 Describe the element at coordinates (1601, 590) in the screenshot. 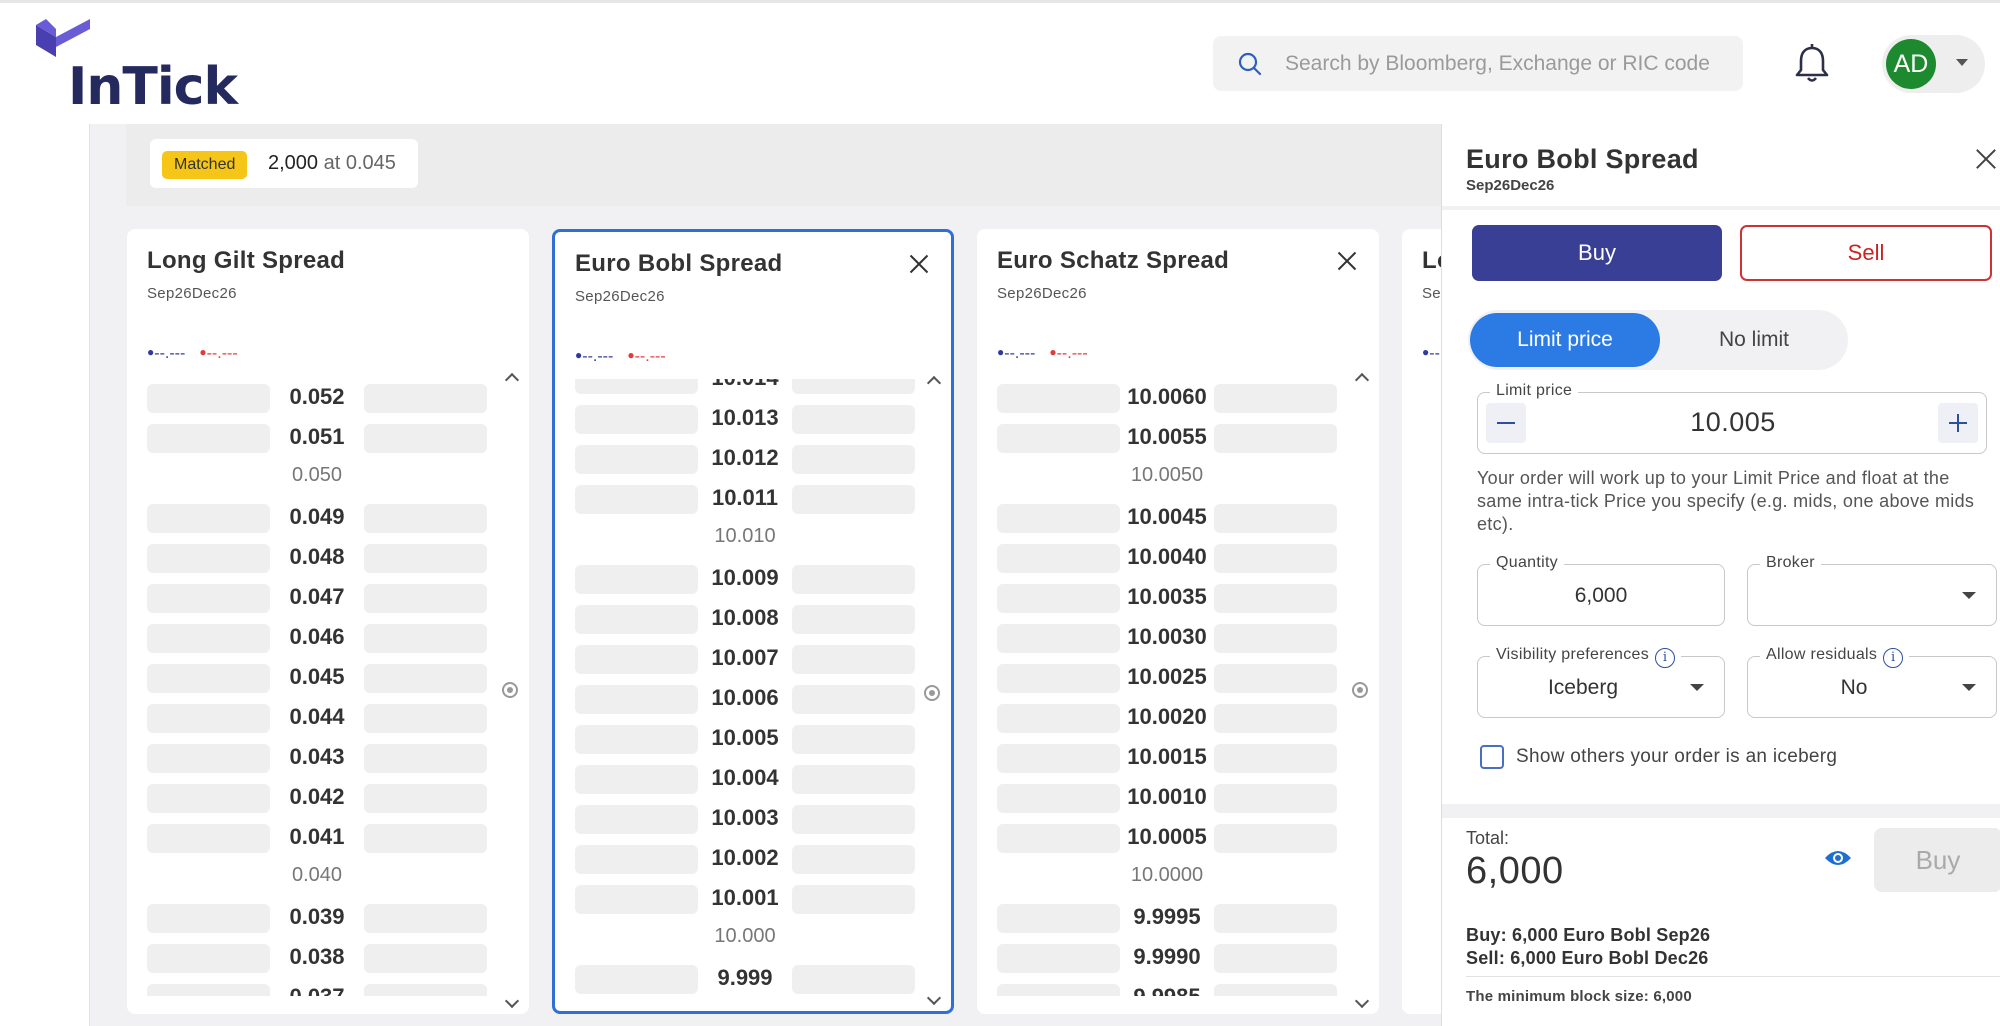

I see `quantity-field: Quantity 6,000` at that location.